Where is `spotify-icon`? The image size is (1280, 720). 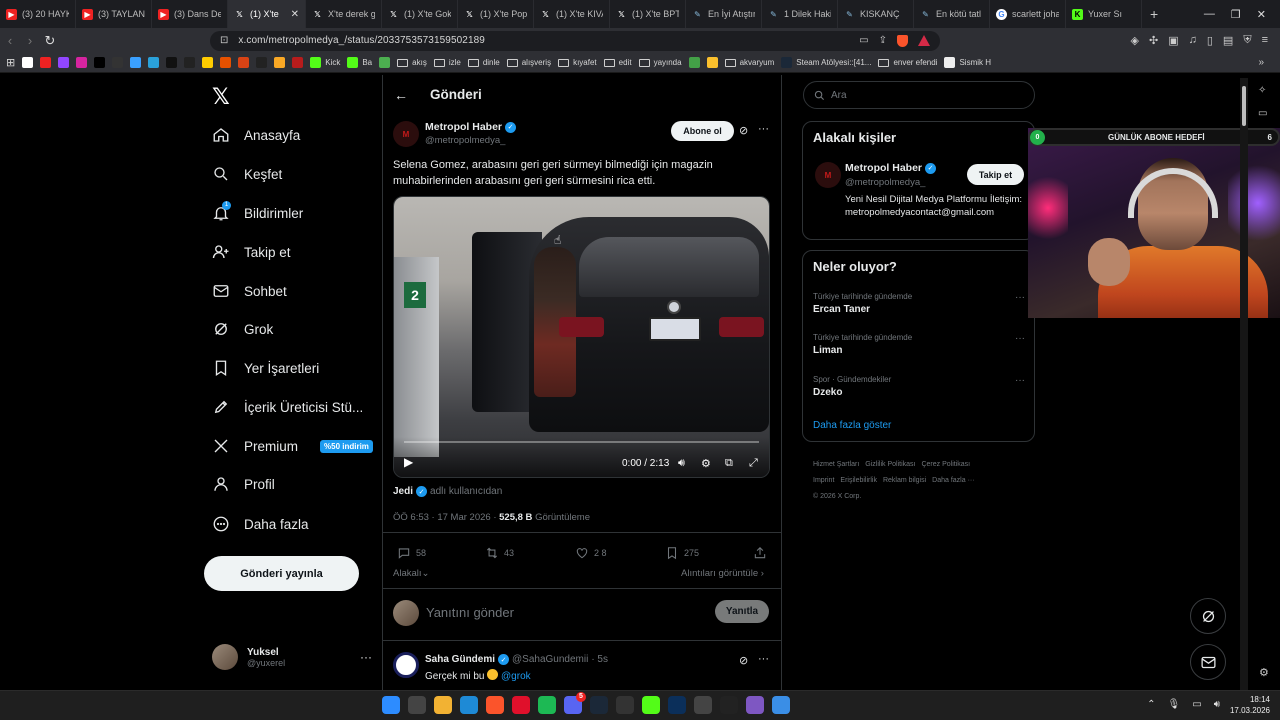
spotify-icon is located at coordinates (547, 705).